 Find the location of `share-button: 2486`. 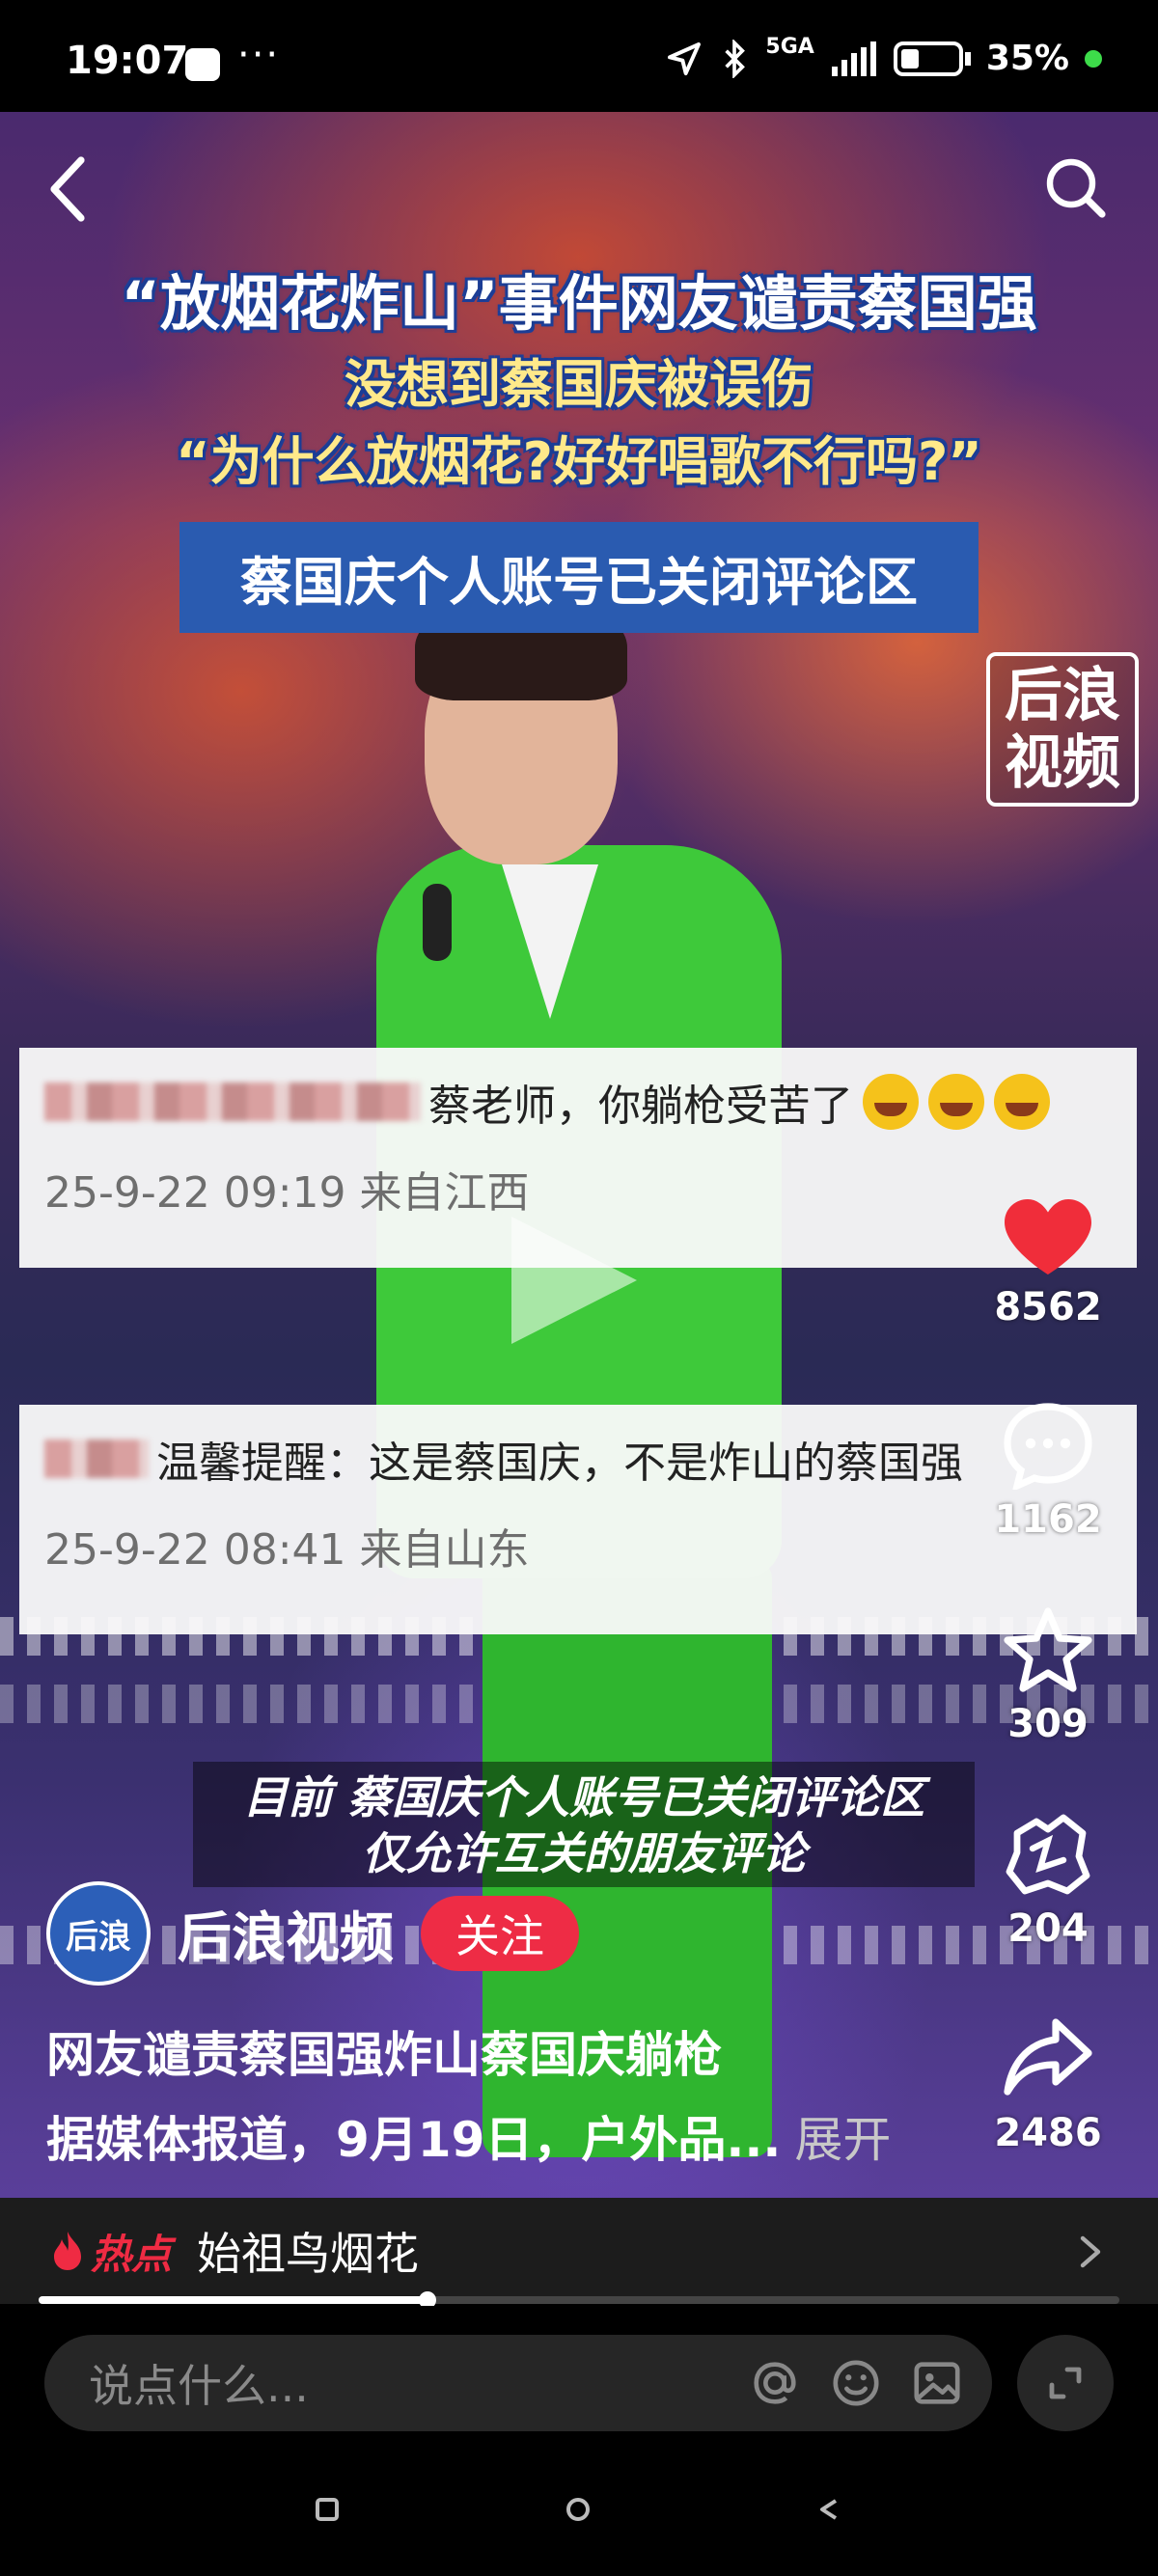

share-button: 2486 is located at coordinates (1047, 2084).